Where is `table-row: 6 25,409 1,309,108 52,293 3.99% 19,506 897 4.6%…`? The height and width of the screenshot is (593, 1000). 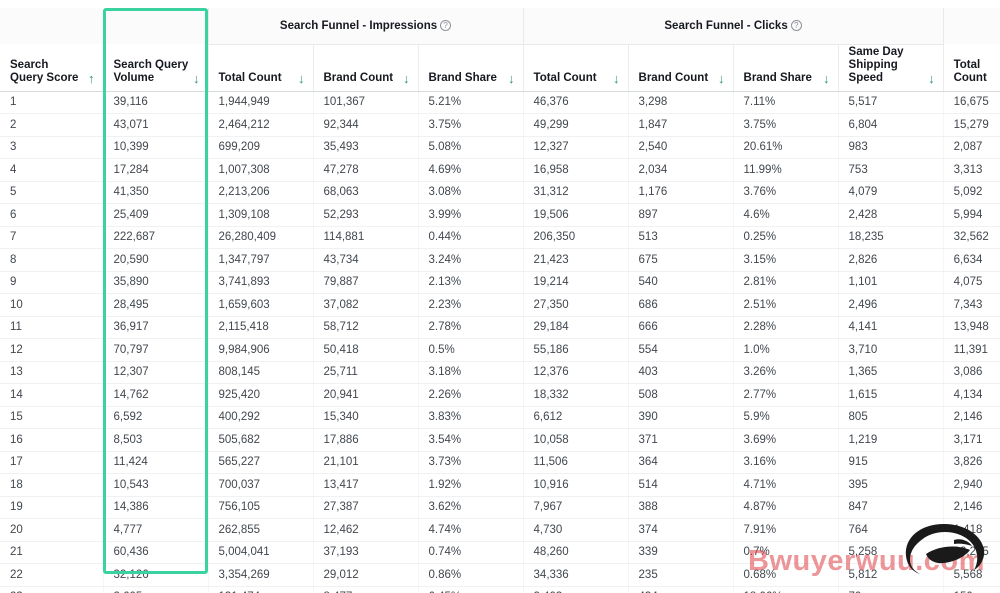
table-row: 6 25,409 1,309,108 52,293 3.99% 19,506 897 4.6%… is located at coordinates (500, 215).